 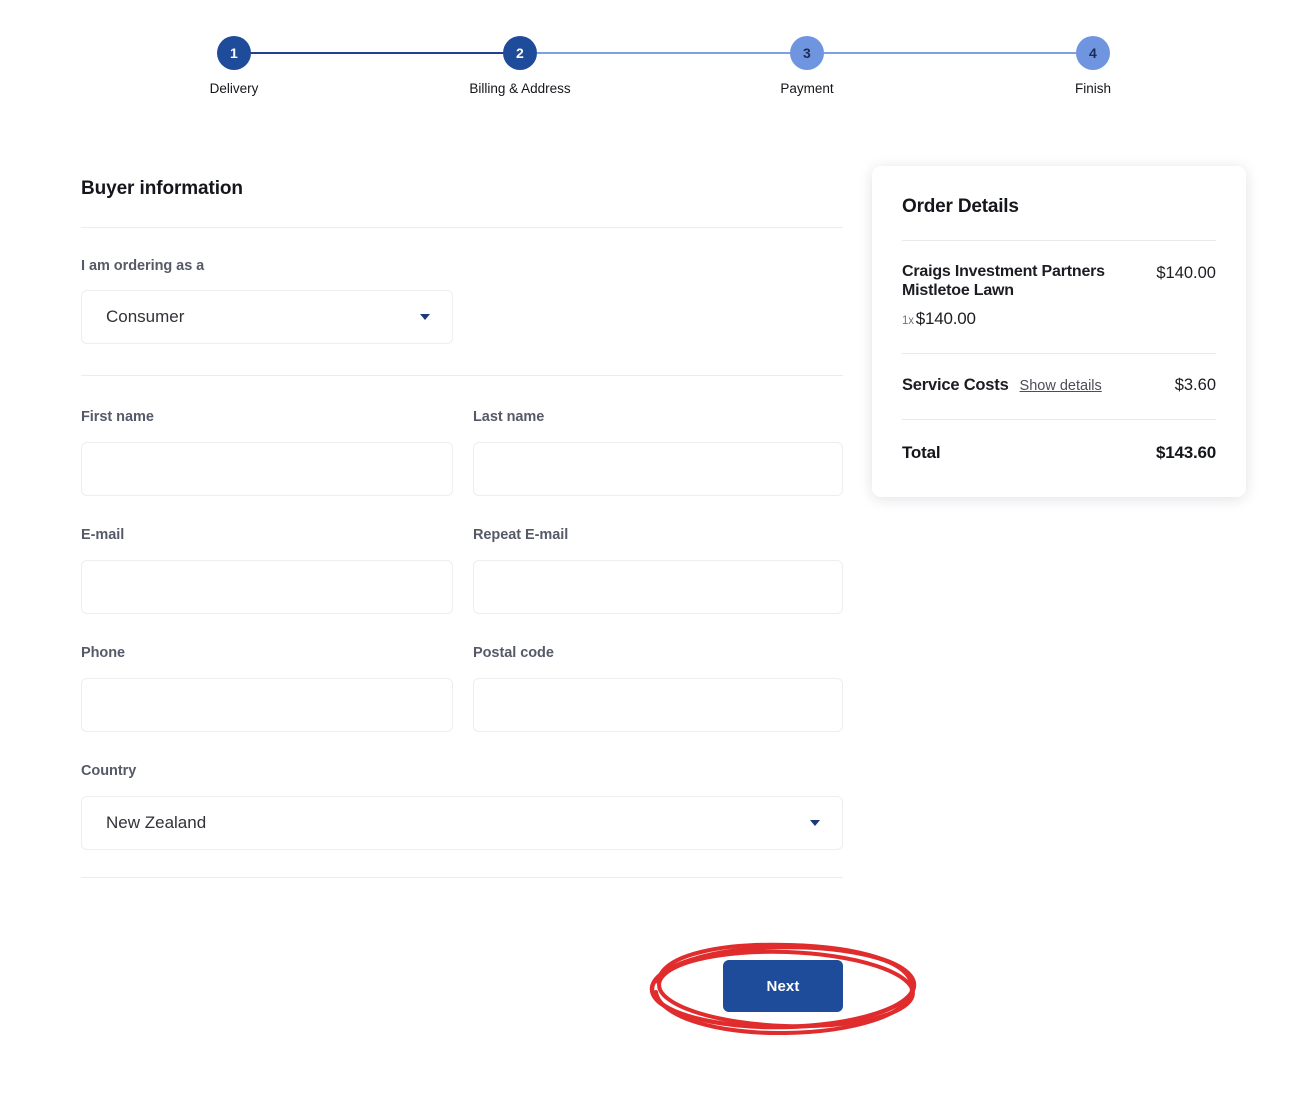 I want to click on stepper-step-label: Delivery, so click(x=234, y=88).